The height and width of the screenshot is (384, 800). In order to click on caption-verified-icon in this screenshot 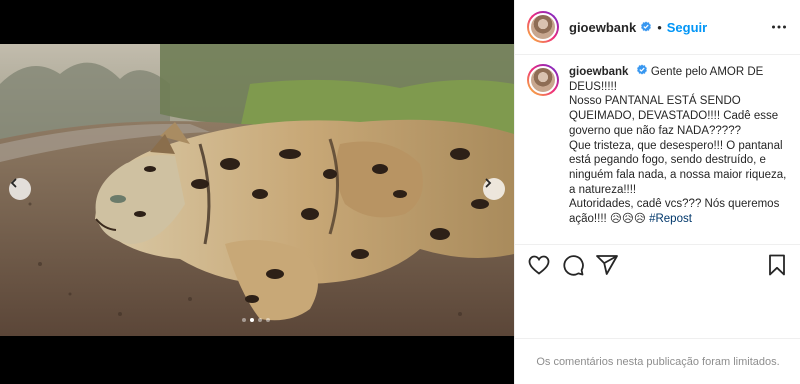, I will do `click(641, 69)`.